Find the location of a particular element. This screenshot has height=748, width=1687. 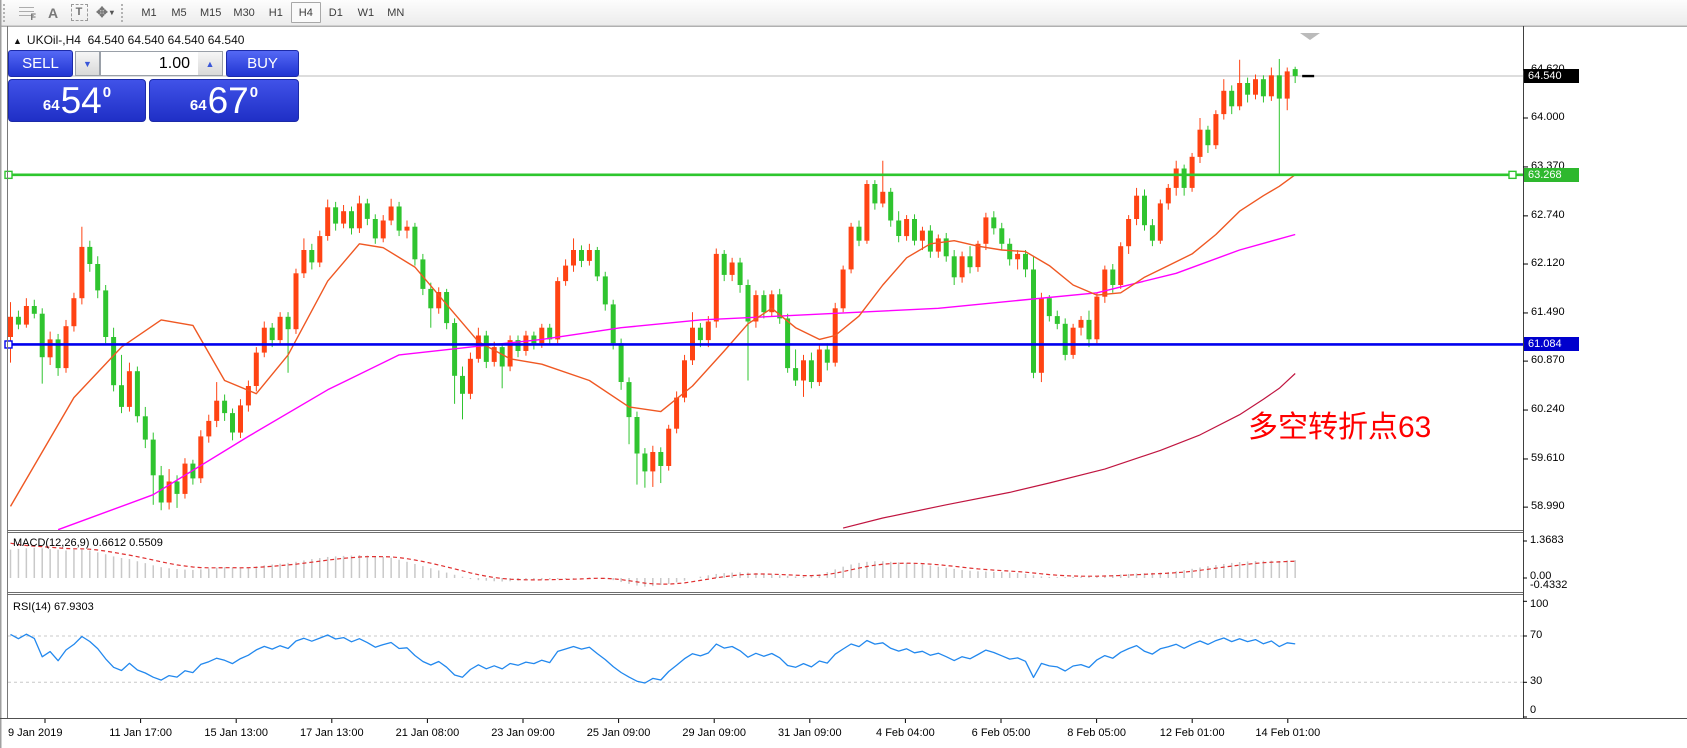

price-tick: 61.490 is located at coordinates (1548, 311).